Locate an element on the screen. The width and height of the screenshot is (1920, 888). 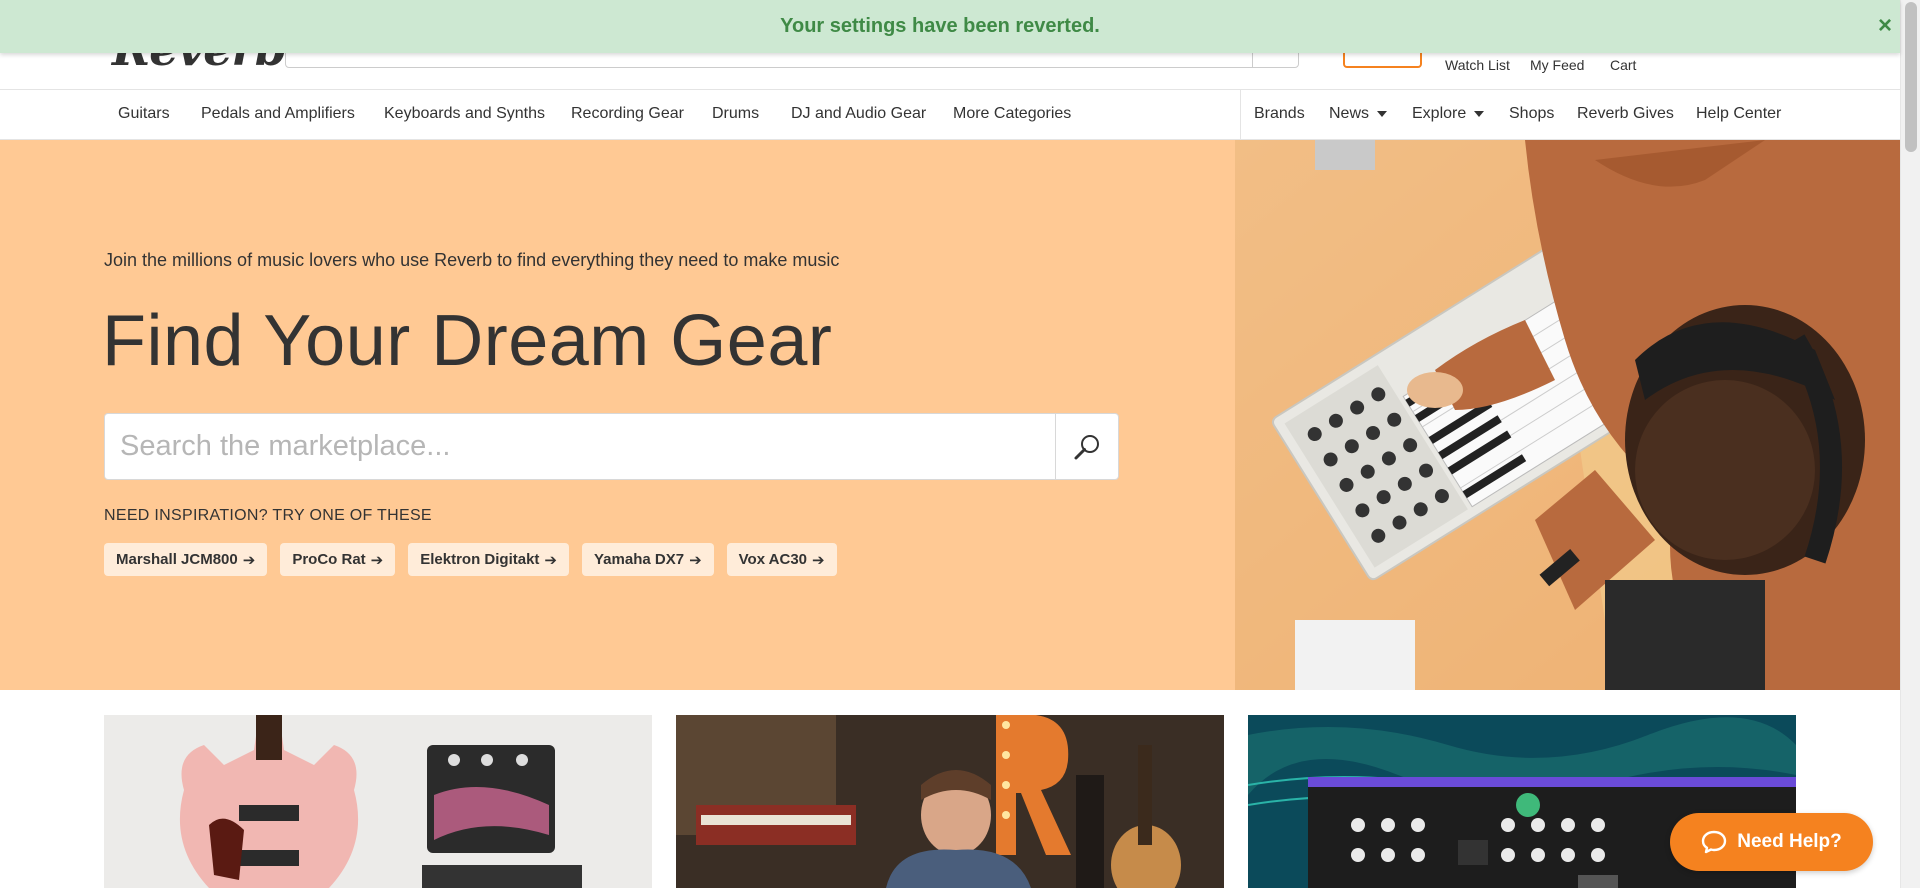
nav-more-categories: More Categories is located at coordinates (1012, 114).